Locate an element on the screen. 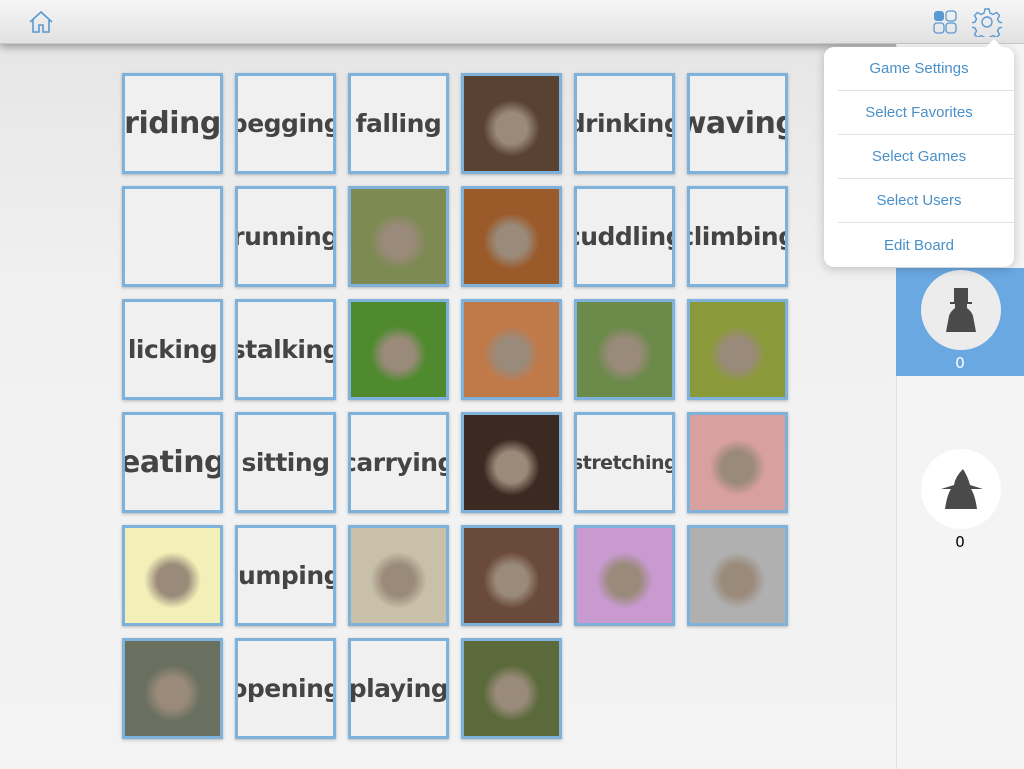 The width and height of the screenshot is (1024, 769). menu-item-edit-board: Edit Board is located at coordinates (926, 245).